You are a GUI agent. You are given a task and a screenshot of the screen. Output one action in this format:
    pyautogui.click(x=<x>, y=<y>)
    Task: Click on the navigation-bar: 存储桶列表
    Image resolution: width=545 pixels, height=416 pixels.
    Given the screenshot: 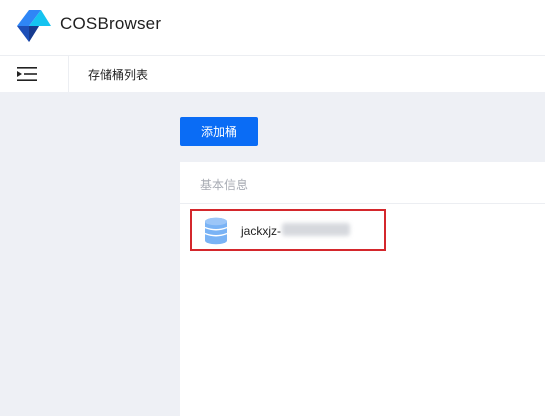 What is the action you would take?
    pyautogui.click(x=272, y=74)
    